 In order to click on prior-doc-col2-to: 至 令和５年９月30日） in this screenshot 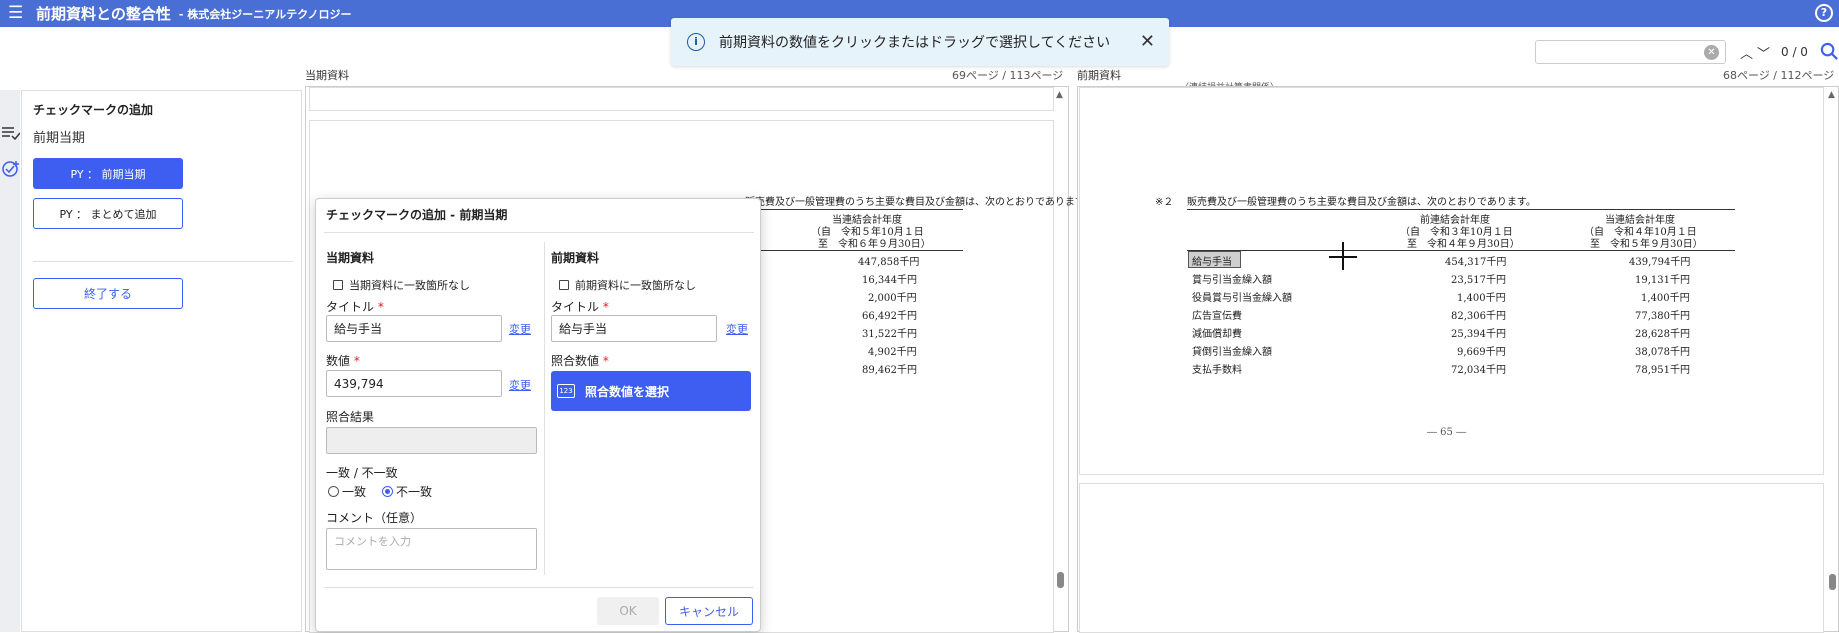, I will do `click(1646, 244)`.